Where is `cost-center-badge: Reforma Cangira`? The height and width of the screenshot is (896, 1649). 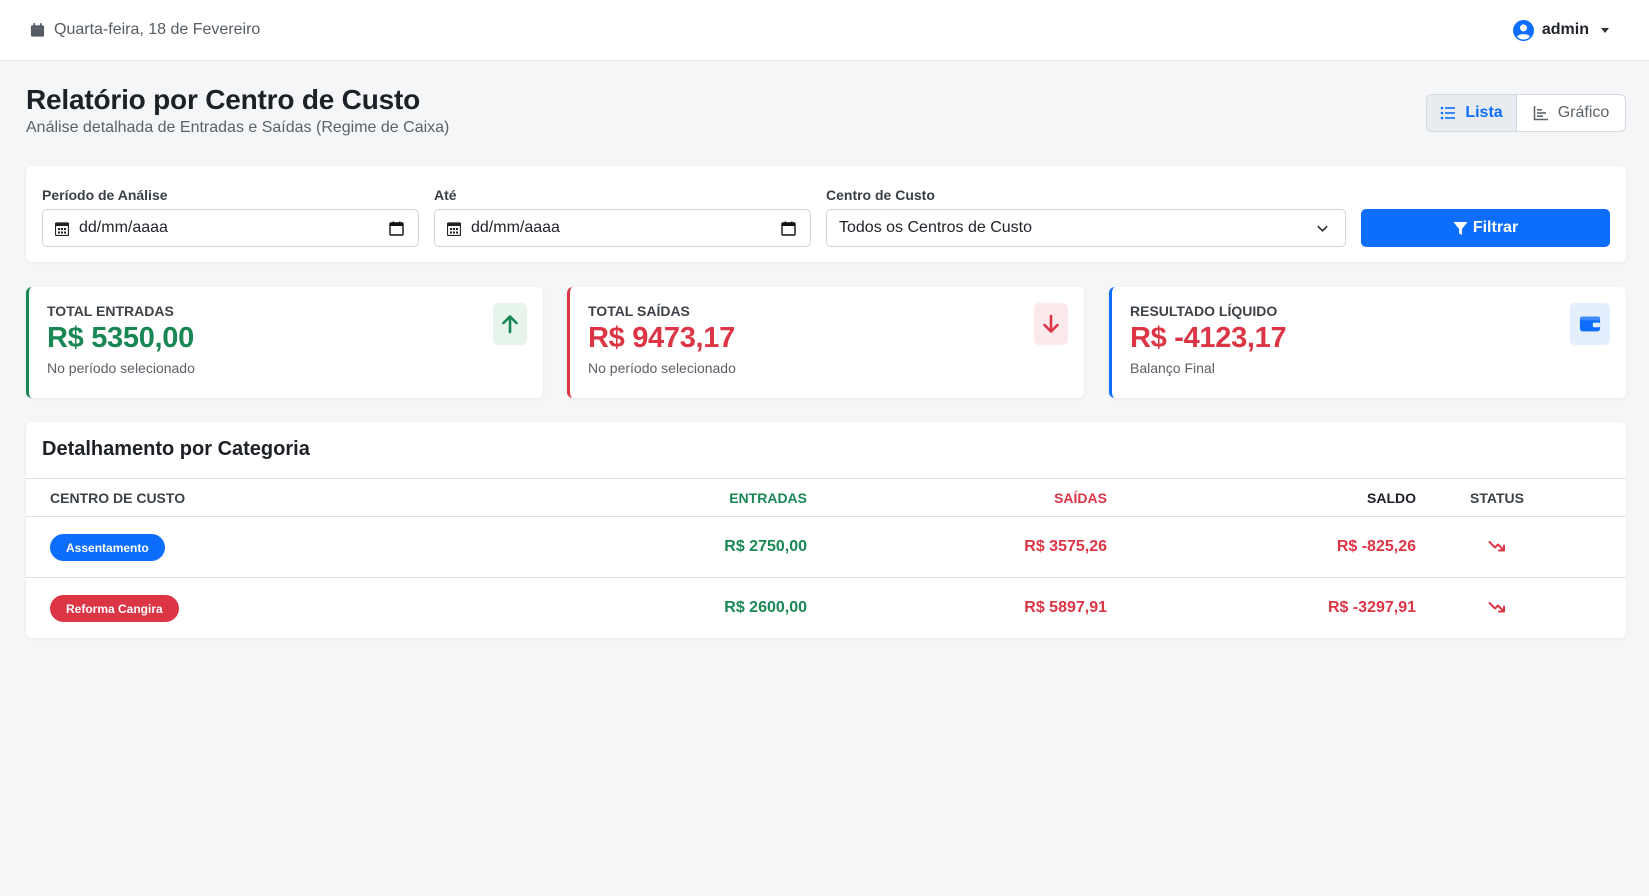 cost-center-badge: Reforma Cangira is located at coordinates (114, 608).